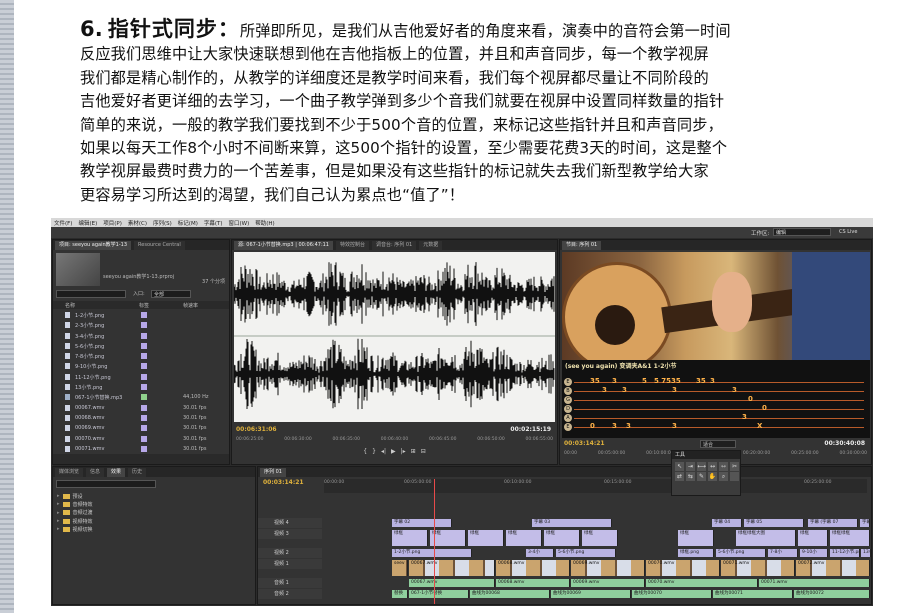 The image size is (900, 613). What do you see at coordinates (718, 444) in the screenshot?
I see `zoom-fit-select: 适合` at bounding box center [718, 444].